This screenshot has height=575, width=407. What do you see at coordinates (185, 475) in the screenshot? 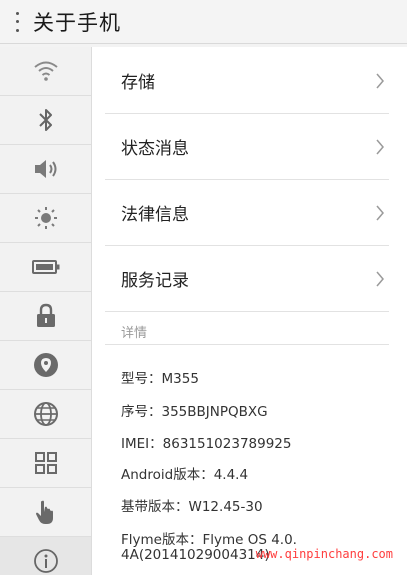
I see `detail-android-version: Android版本：4.4.4` at bounding box center [185, 475].